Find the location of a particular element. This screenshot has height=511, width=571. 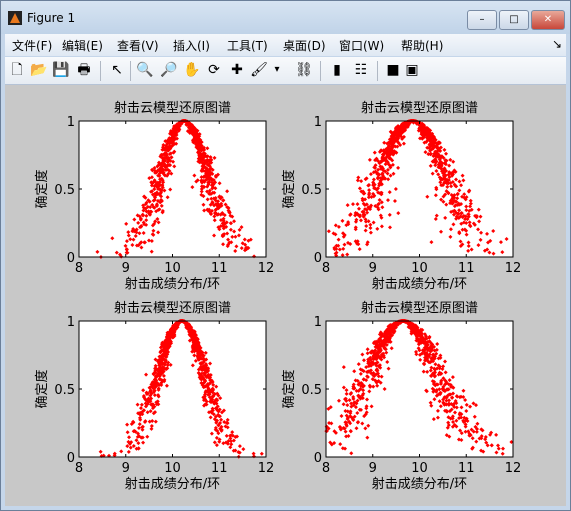

data-cursor-icon: ✚ is located at coordinates (237, 70).